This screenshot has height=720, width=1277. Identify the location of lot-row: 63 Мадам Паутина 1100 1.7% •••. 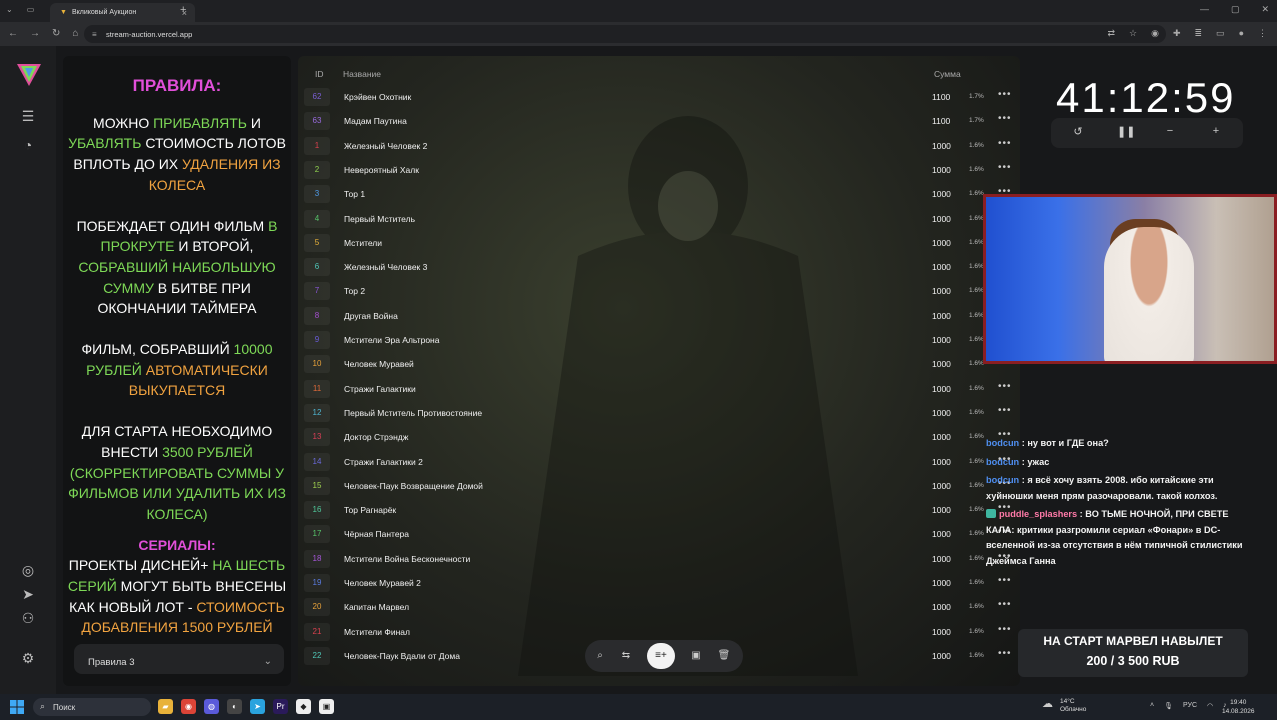
(658, 121).